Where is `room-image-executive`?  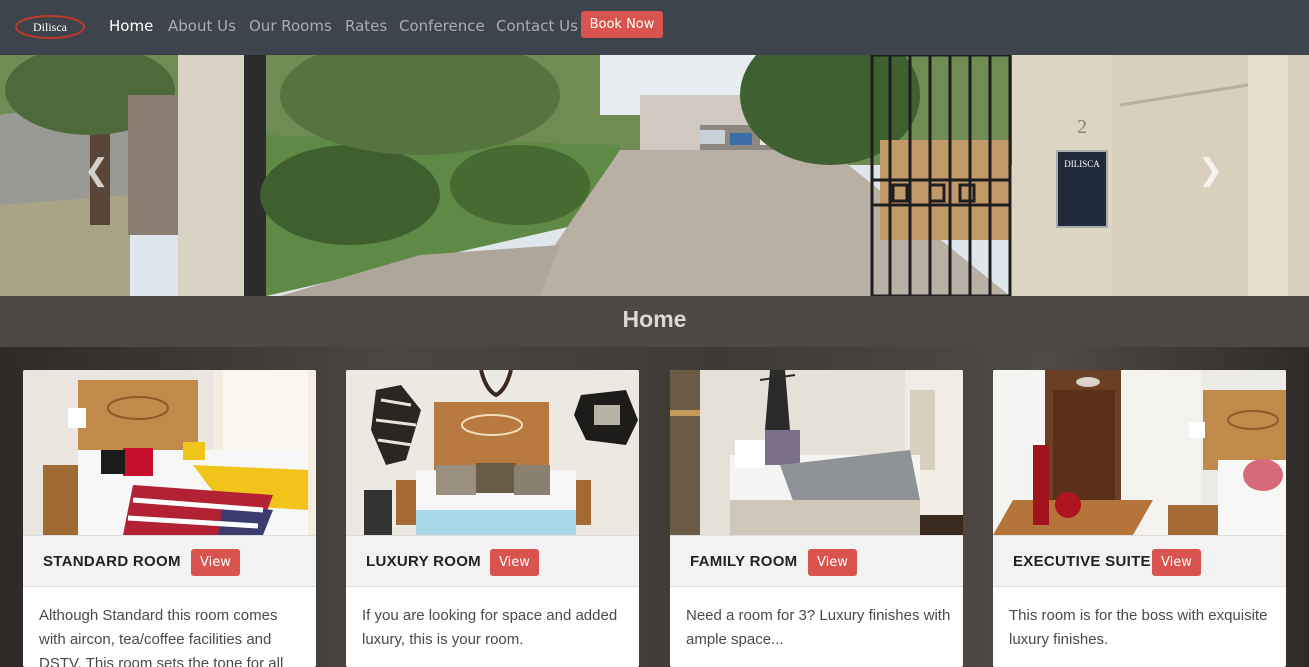
room-image-executive is located at coordinates (1139, 452).